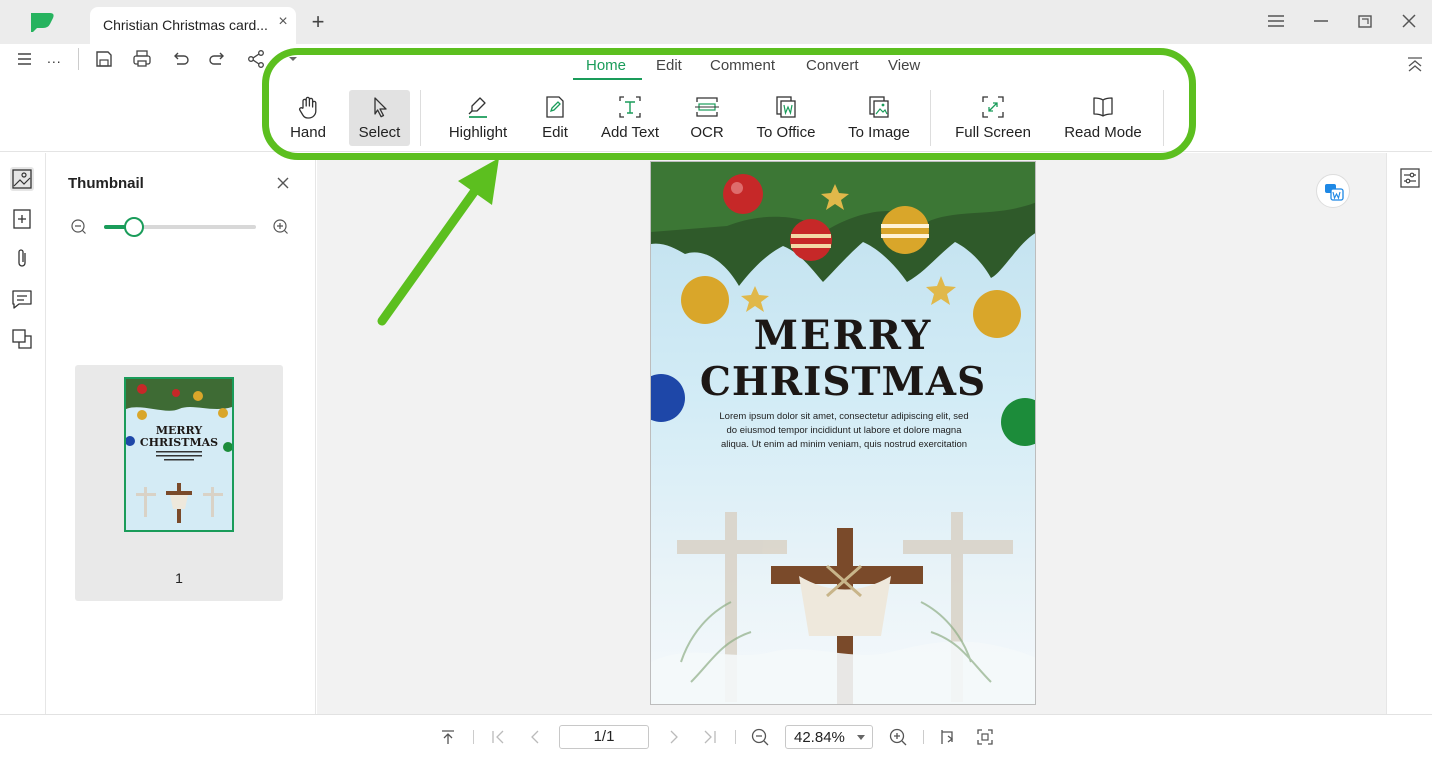  What do you see at coordinates (293, 59) in the screenshot?
I see `dropdown-icon` at bounding box center [293, 59].